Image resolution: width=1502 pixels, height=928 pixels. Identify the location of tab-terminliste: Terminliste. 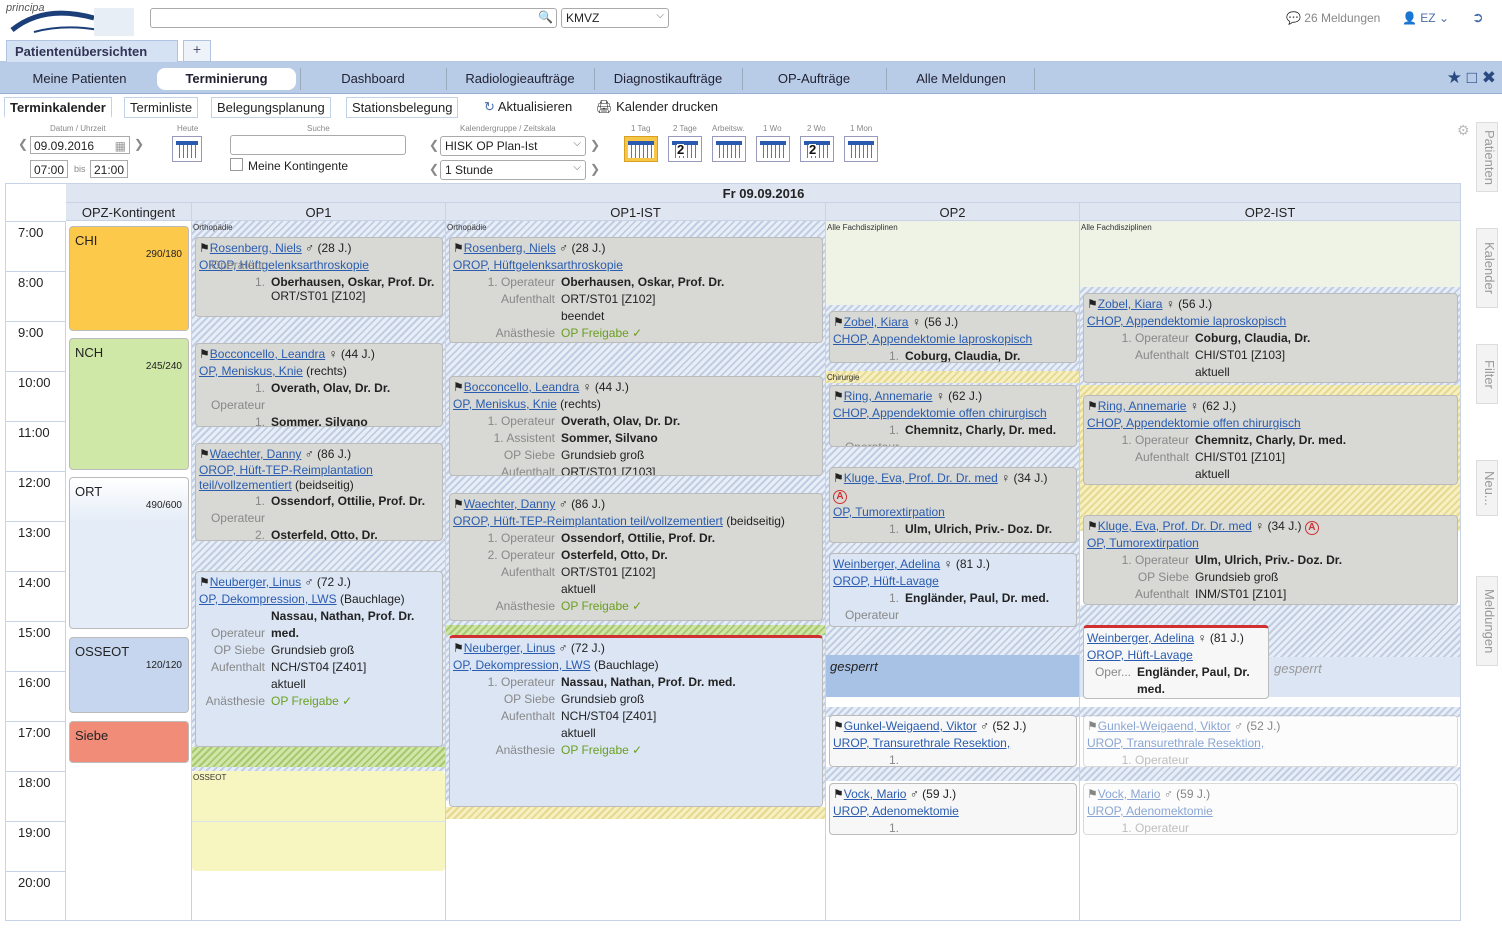
(161, 107).